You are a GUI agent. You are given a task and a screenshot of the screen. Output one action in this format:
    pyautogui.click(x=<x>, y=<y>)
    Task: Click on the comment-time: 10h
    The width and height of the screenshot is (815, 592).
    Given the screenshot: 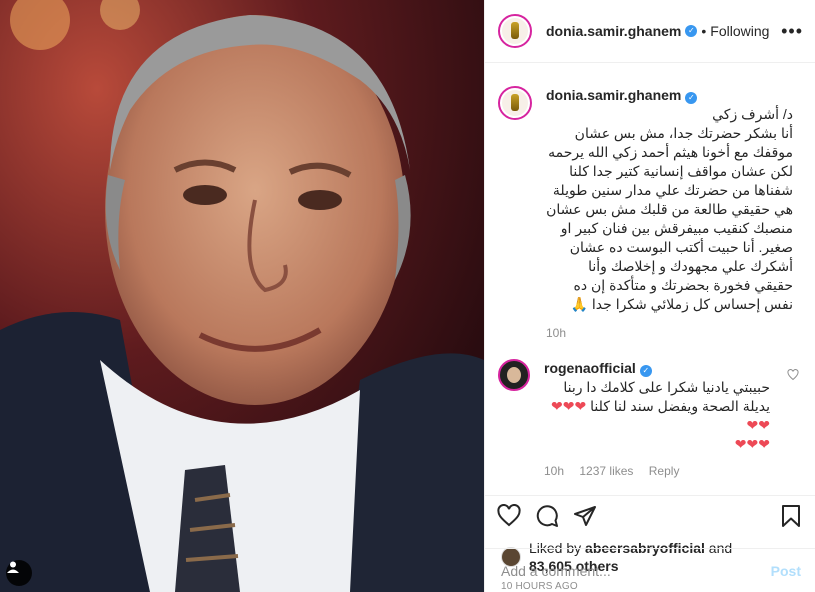 What is the action you would take?
    pyautogui.click(x=554, y=471)
    